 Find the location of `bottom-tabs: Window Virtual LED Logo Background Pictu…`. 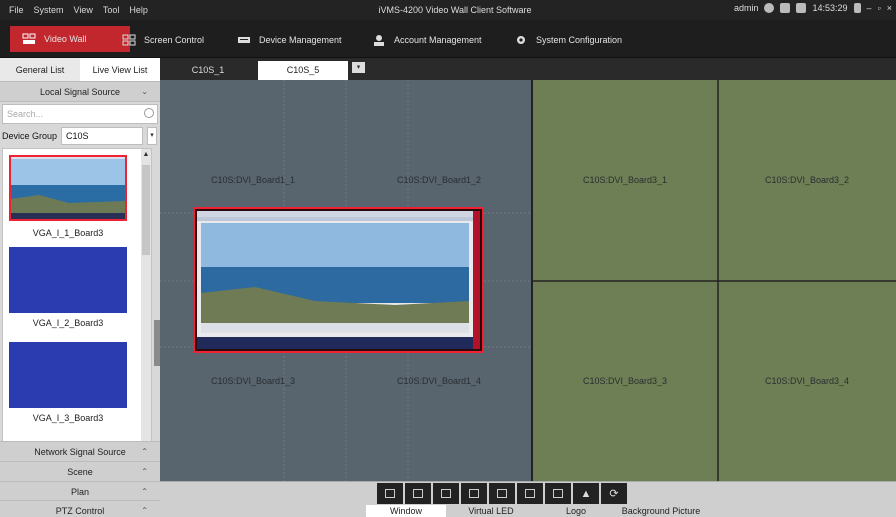

bottom-tabs: Window Virtual LED Logo Background Pictu… is located at coordinates (536, 511).